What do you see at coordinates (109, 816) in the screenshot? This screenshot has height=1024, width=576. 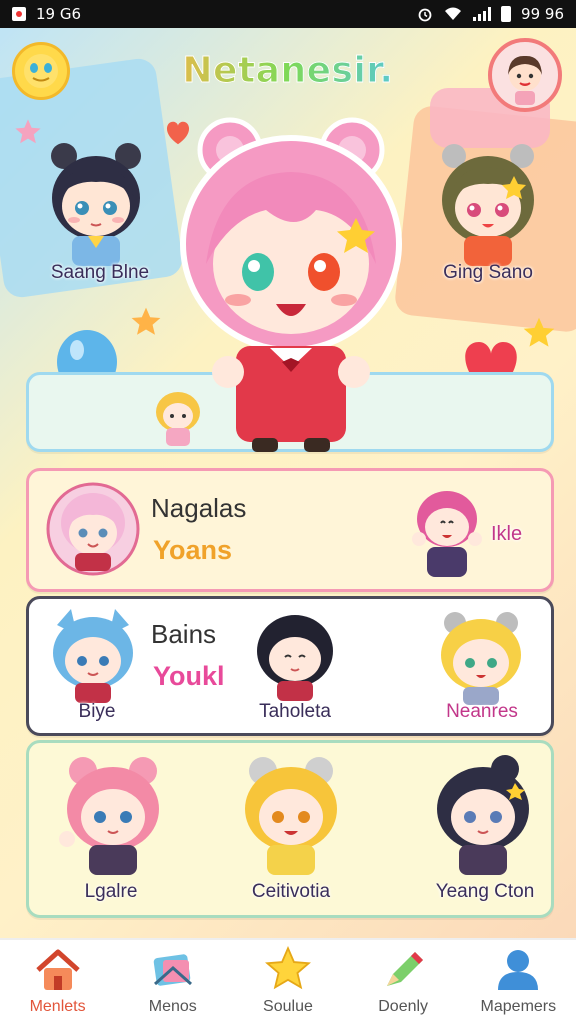 I see `chibi-pink-bear-waving` at bounding box center [109, 816].